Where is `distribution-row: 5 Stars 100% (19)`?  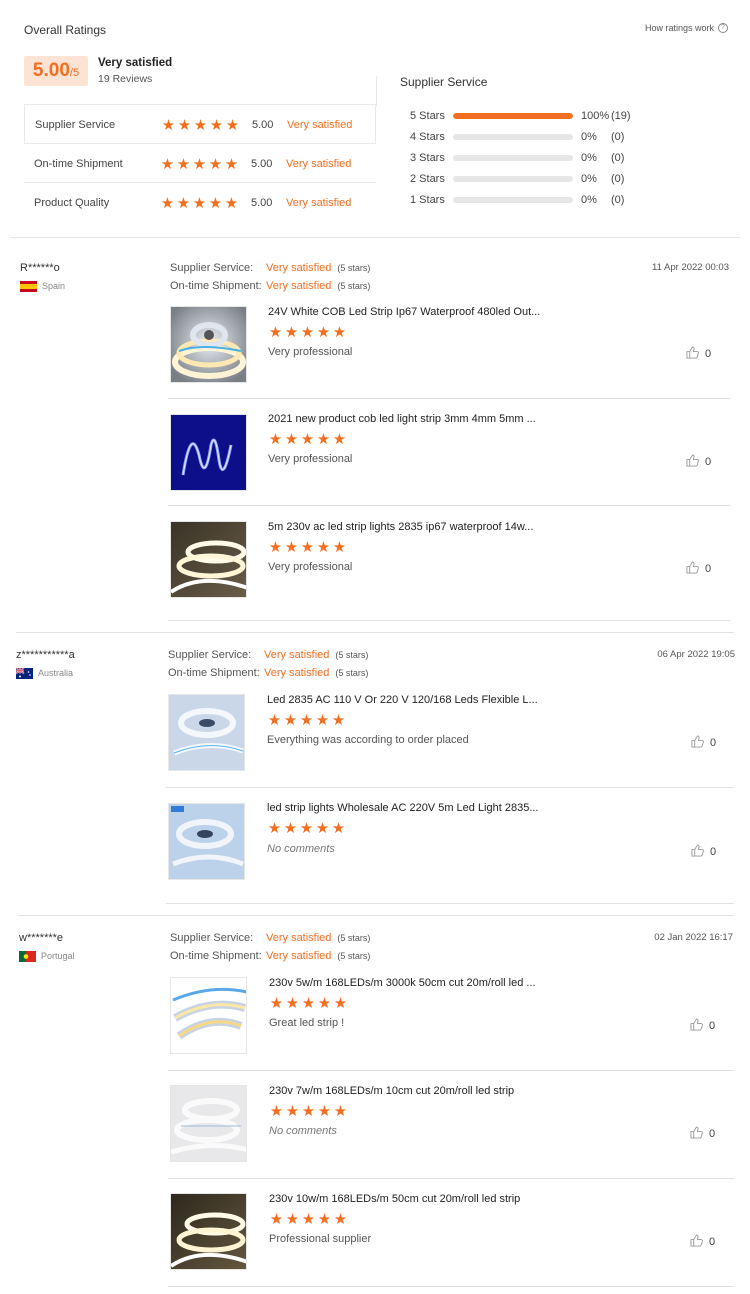
distribution-row: 5 Stars 100% (19) is located at coordinates (530, 116).